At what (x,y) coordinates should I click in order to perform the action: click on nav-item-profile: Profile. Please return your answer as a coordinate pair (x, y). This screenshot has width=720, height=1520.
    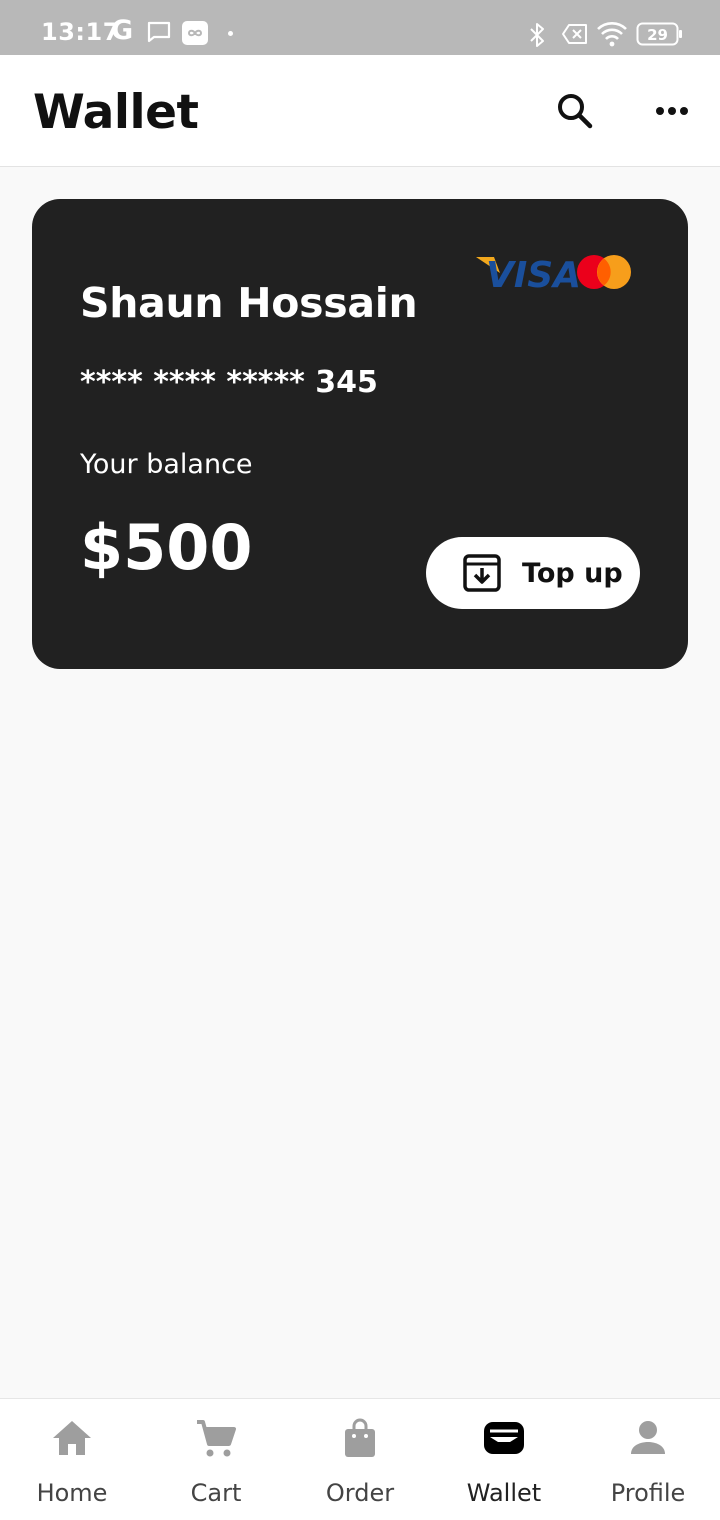
    Looking at the image, I should click on (648, 1459).